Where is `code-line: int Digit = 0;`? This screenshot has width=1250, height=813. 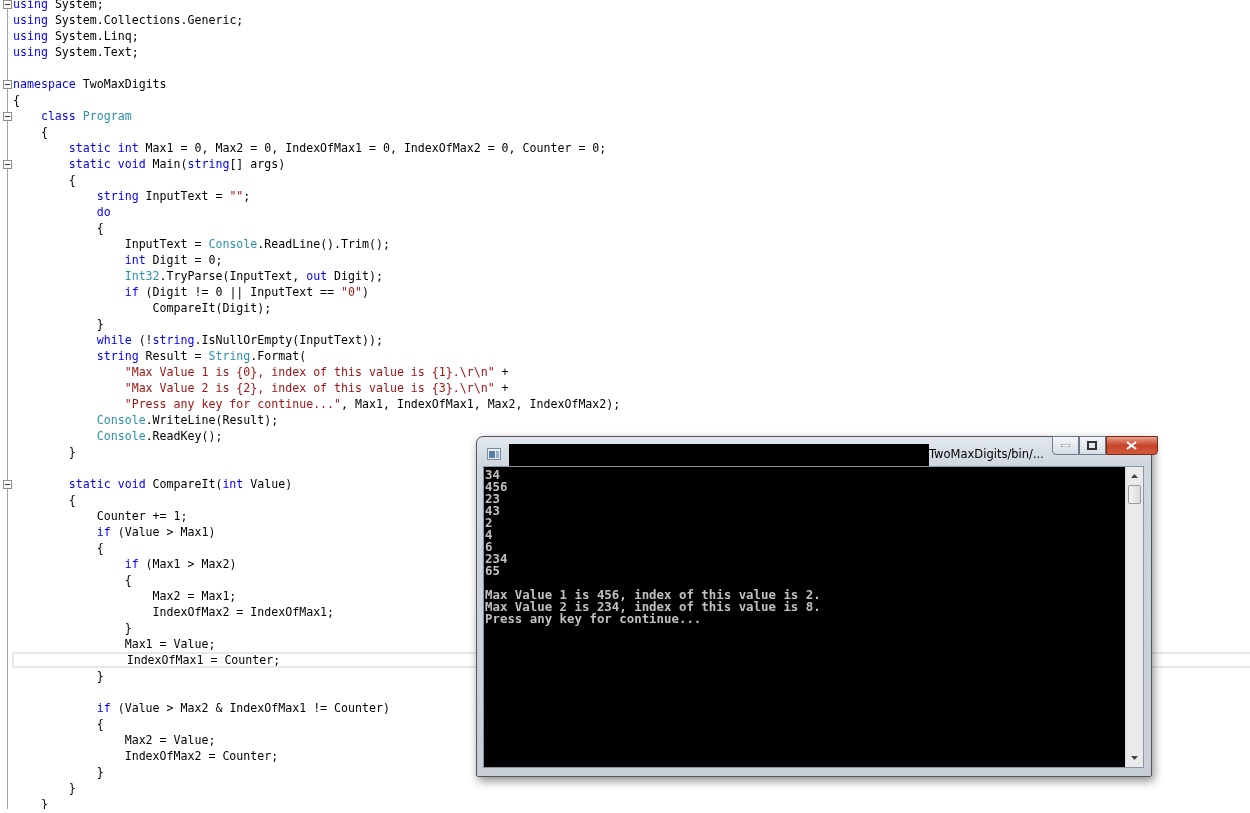 code-line: int Digit = 0; is located at coordinates (173, 260).